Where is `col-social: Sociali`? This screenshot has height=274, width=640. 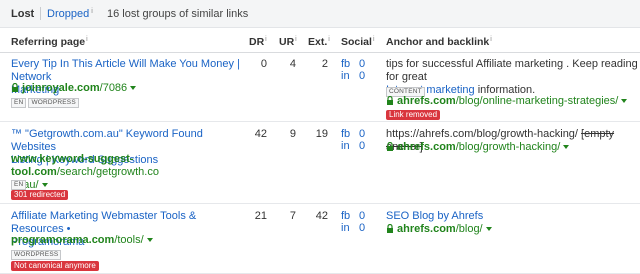 col-social: Sociali is located at coordinates (358, 42).